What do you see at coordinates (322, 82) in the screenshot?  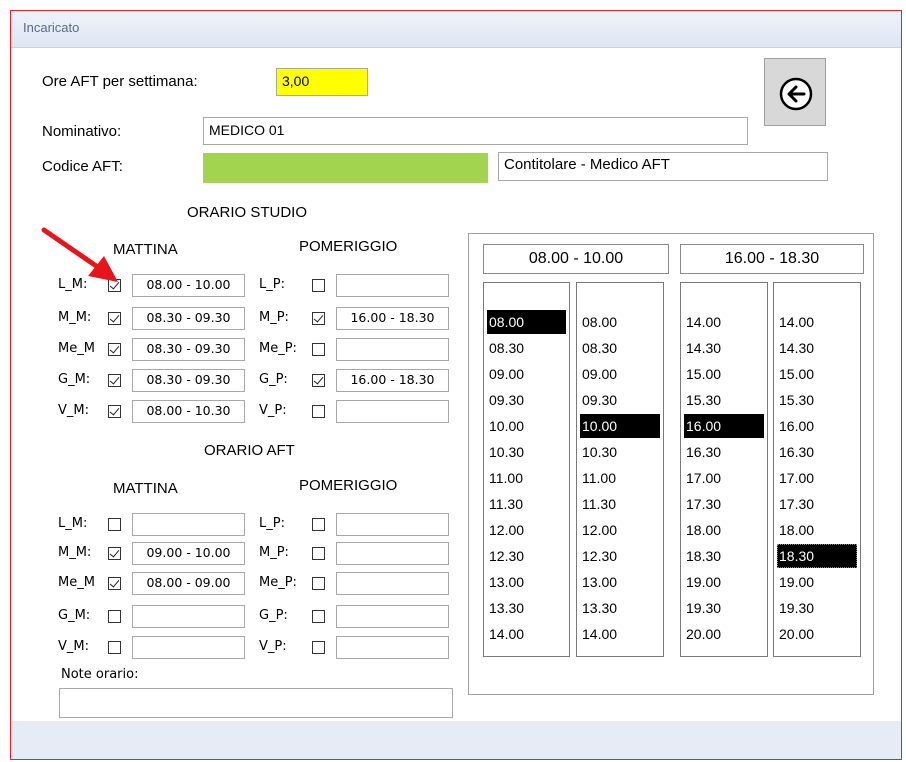 I see `ore-field: 3,00` at bounding box center [322, 82].